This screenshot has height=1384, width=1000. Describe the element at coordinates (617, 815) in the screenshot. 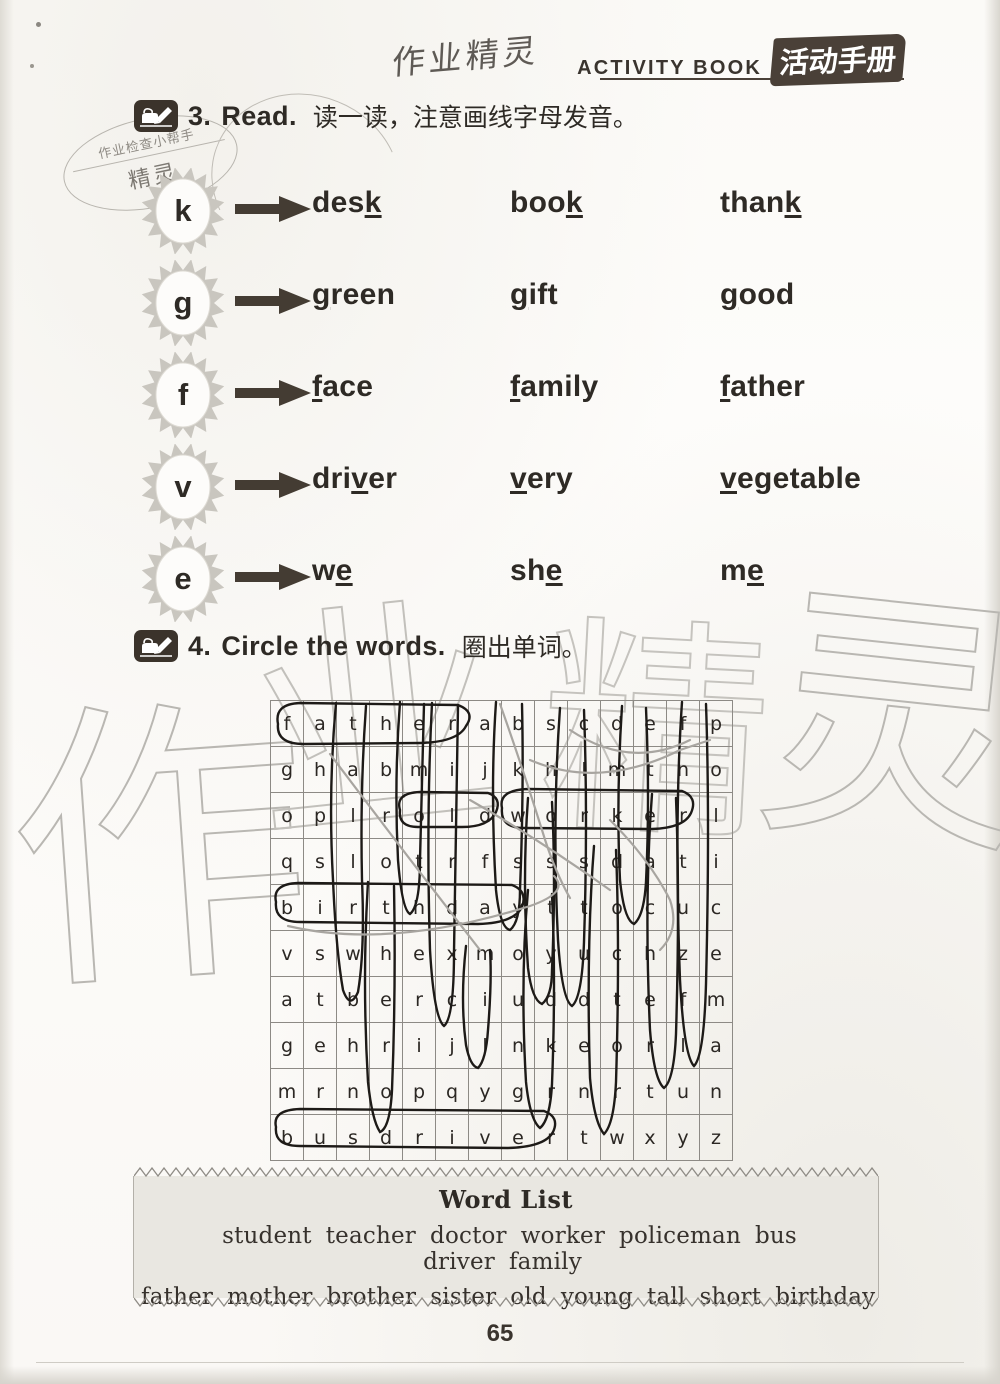

I see `word-search-cell: k` at that location.